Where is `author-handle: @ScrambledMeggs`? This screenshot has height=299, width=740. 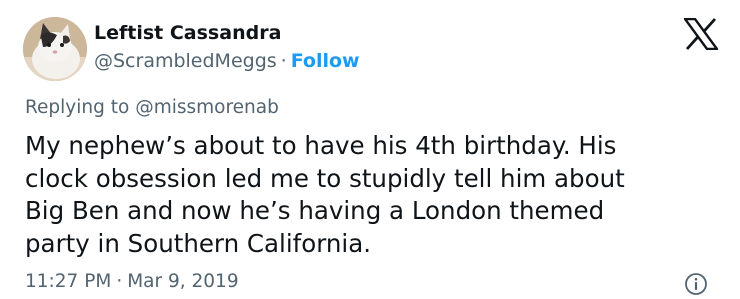 author-handle: @ScrambledMeggs is located at coordinates (185, 61).